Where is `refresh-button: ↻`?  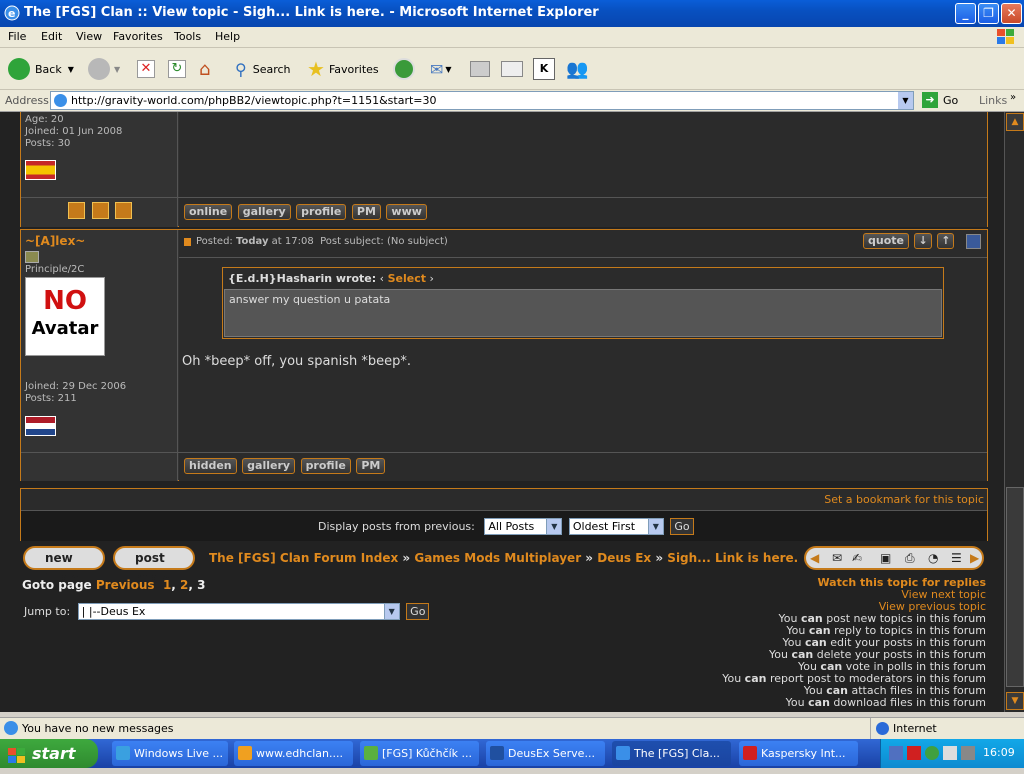
refresh-button: ↻ is located at coordinates (177, 69).